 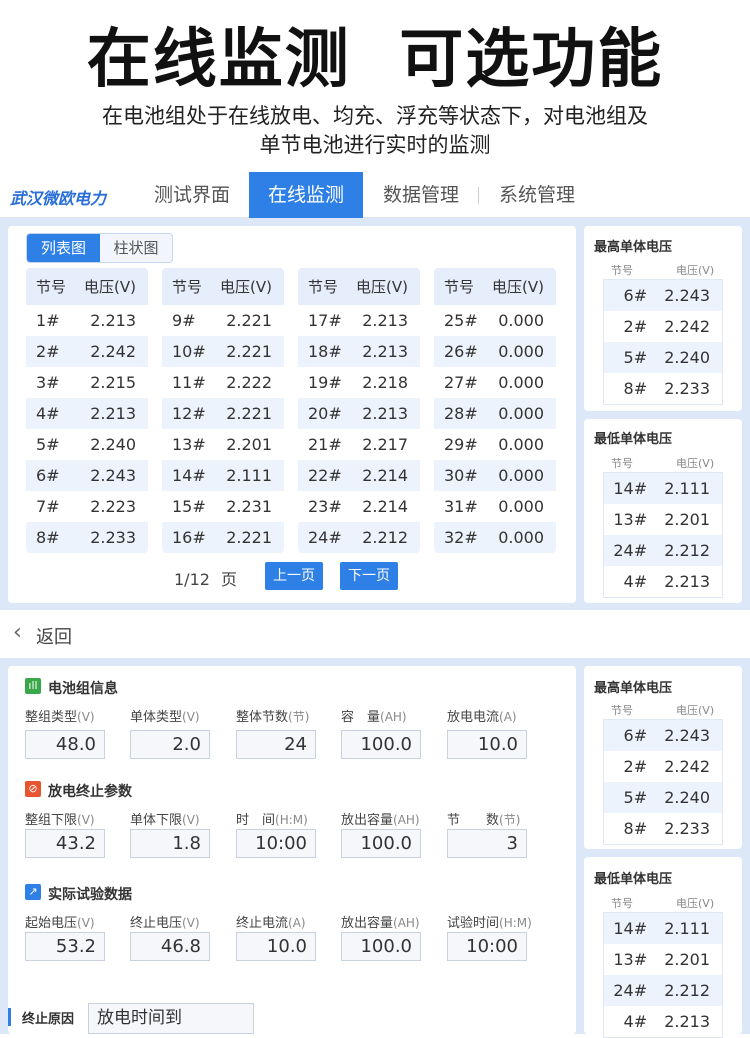 What do you see at coordinates (687, 1021) in the screenshot?
I see `cell-voltage: 2.213` at bounding box center [687, 1021].